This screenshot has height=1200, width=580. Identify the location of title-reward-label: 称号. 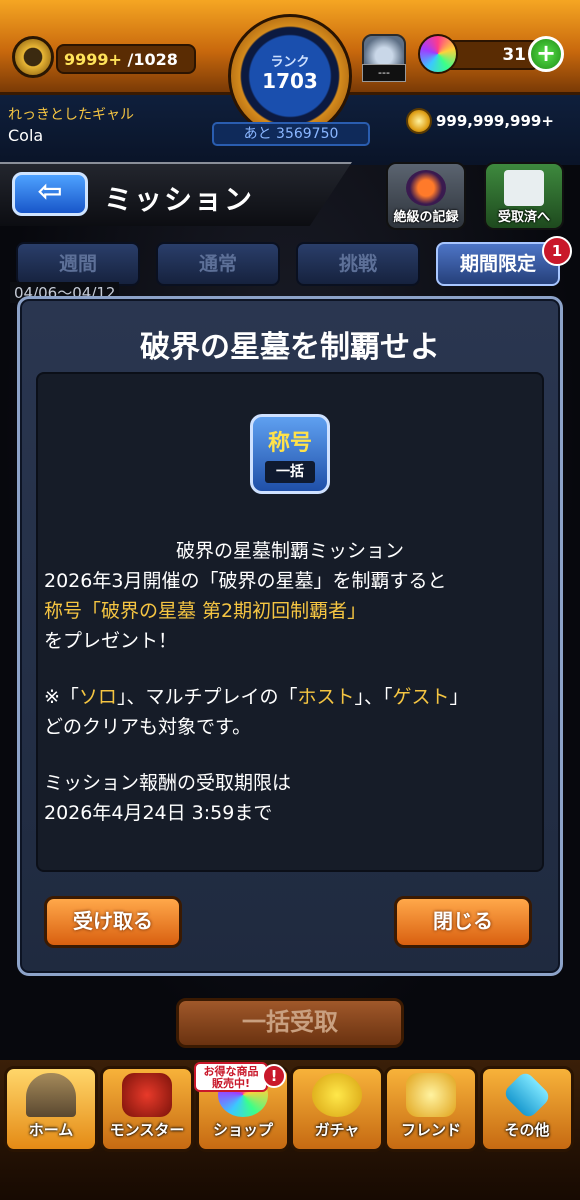
(289, 443).